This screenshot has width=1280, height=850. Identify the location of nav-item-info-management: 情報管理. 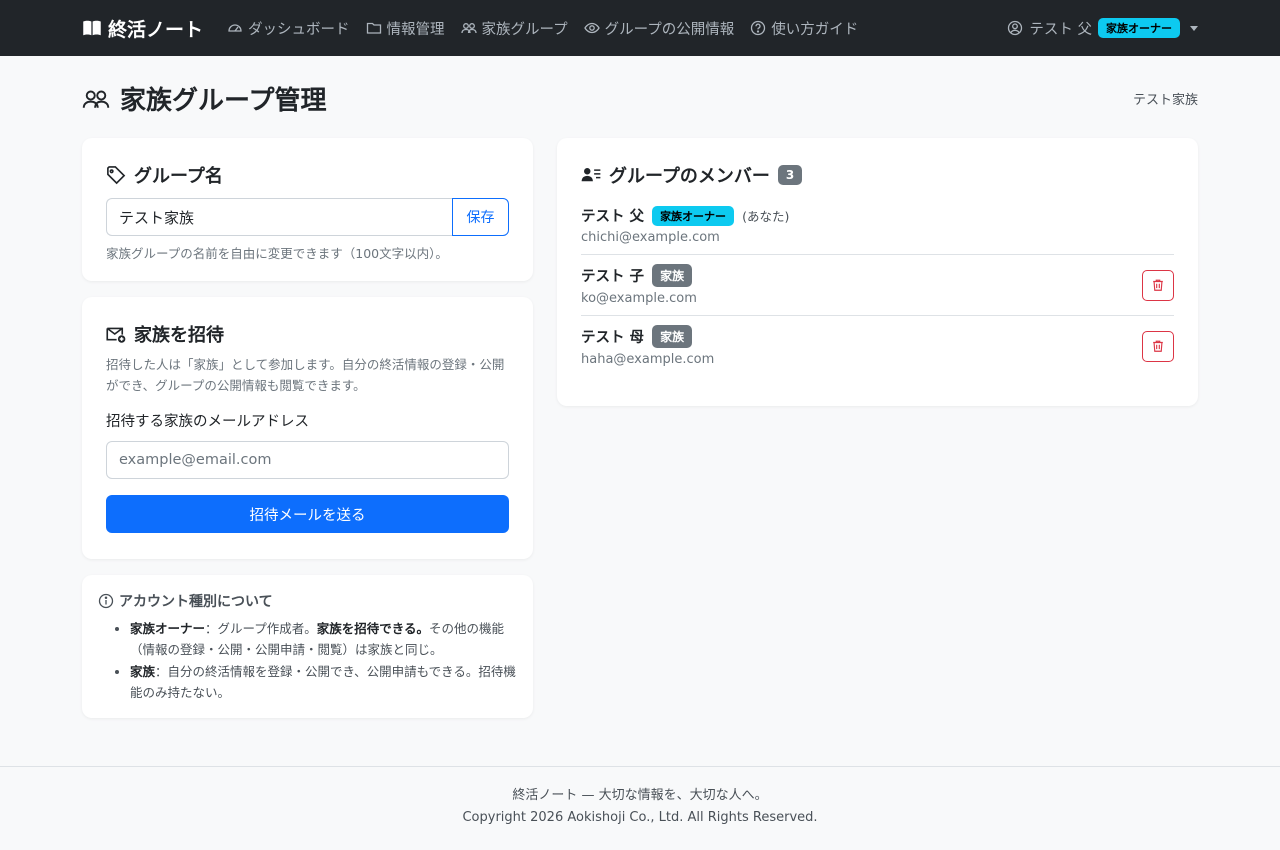
(405, 28).